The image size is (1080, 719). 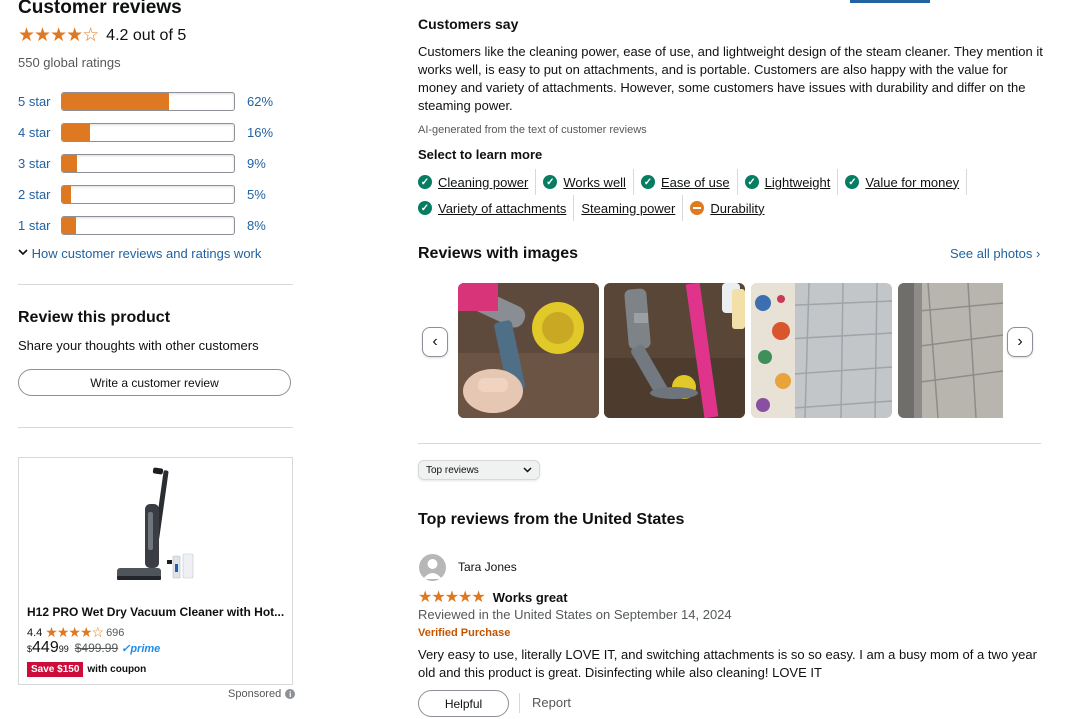 What do you see at coordinates (138, 345) in the screenshot?
I see `review-product-subtitle: Share your thoughts with other customers` at bounding box center [138, 345].